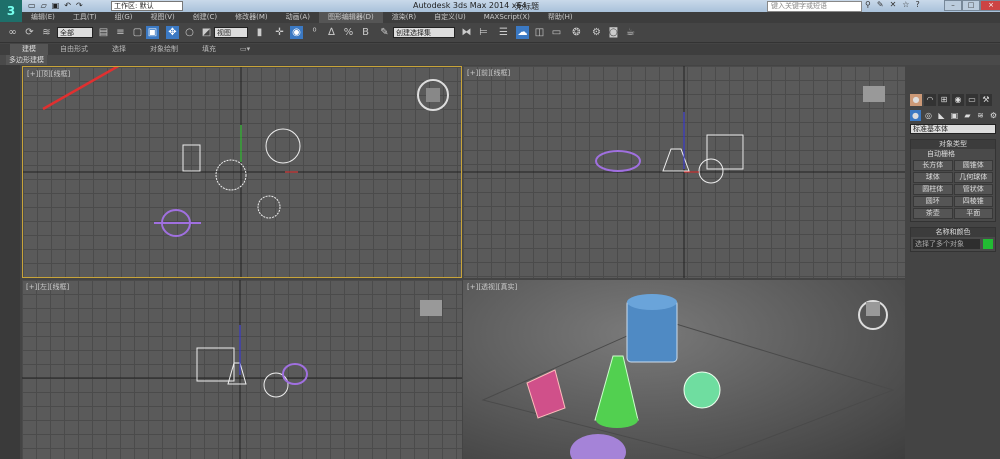 The width and height of the screenshot is (1000, 459). Describe the element at coordinates (245, 49) in the screenshot. I see `ribbon-options-icon: ▭▾` at that location.